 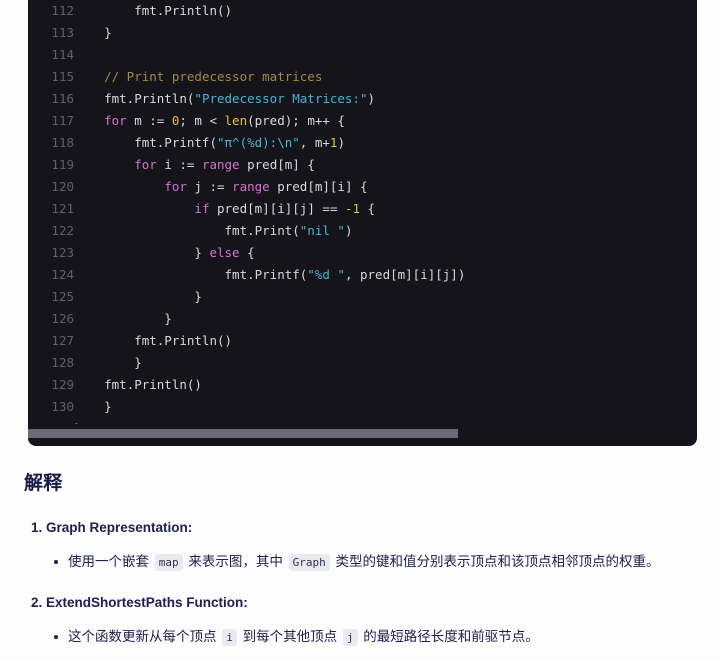 I want to click on bullet-text: 来表示图，其中, so click(x=235, y=561).